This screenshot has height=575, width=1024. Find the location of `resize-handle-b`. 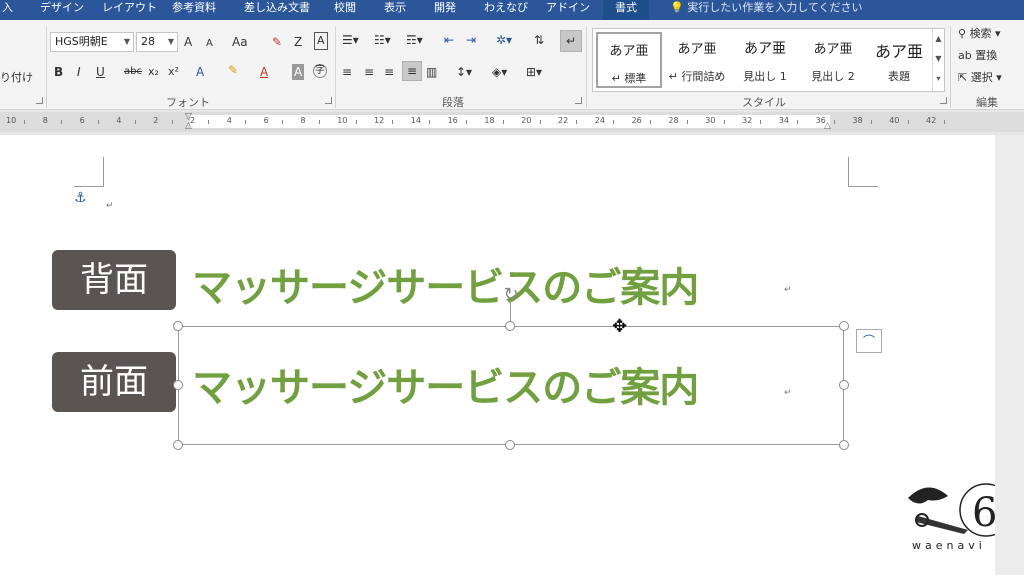

resize-handle-b is located at coordinates (510, 445).